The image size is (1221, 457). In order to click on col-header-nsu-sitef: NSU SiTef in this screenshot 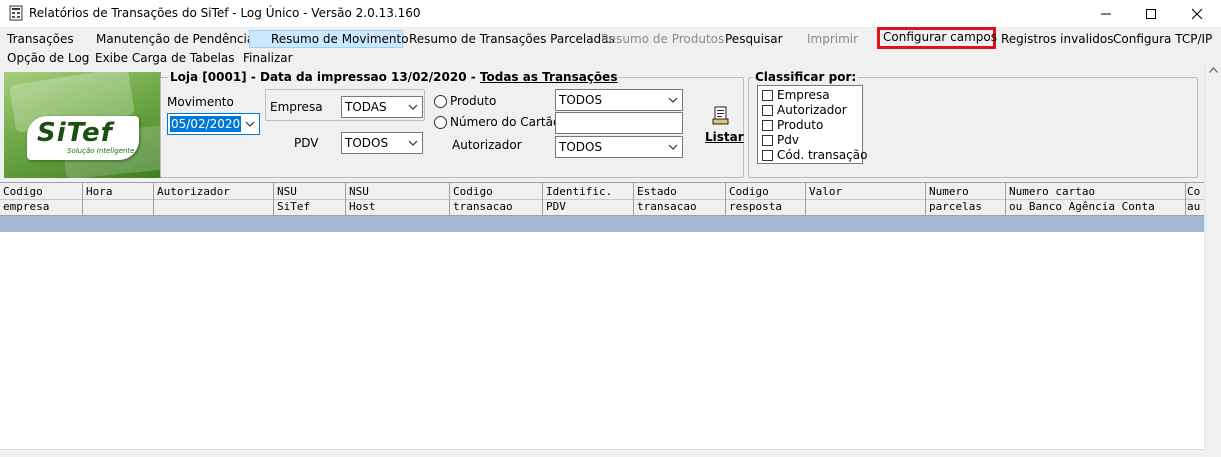, I will do `click(310, 199)`.